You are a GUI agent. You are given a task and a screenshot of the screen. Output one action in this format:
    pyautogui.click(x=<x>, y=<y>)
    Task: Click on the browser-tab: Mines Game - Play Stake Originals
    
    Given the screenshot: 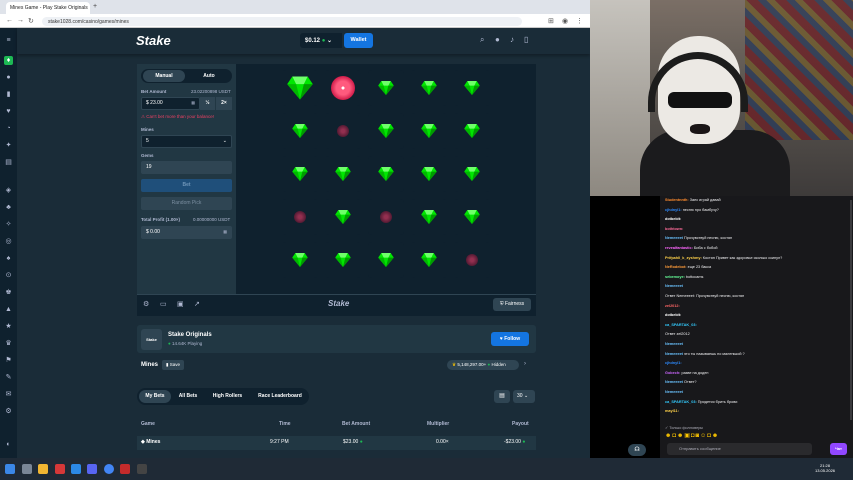 What is the action you would take?
    pyautogui.click(x=48, y=8)
    